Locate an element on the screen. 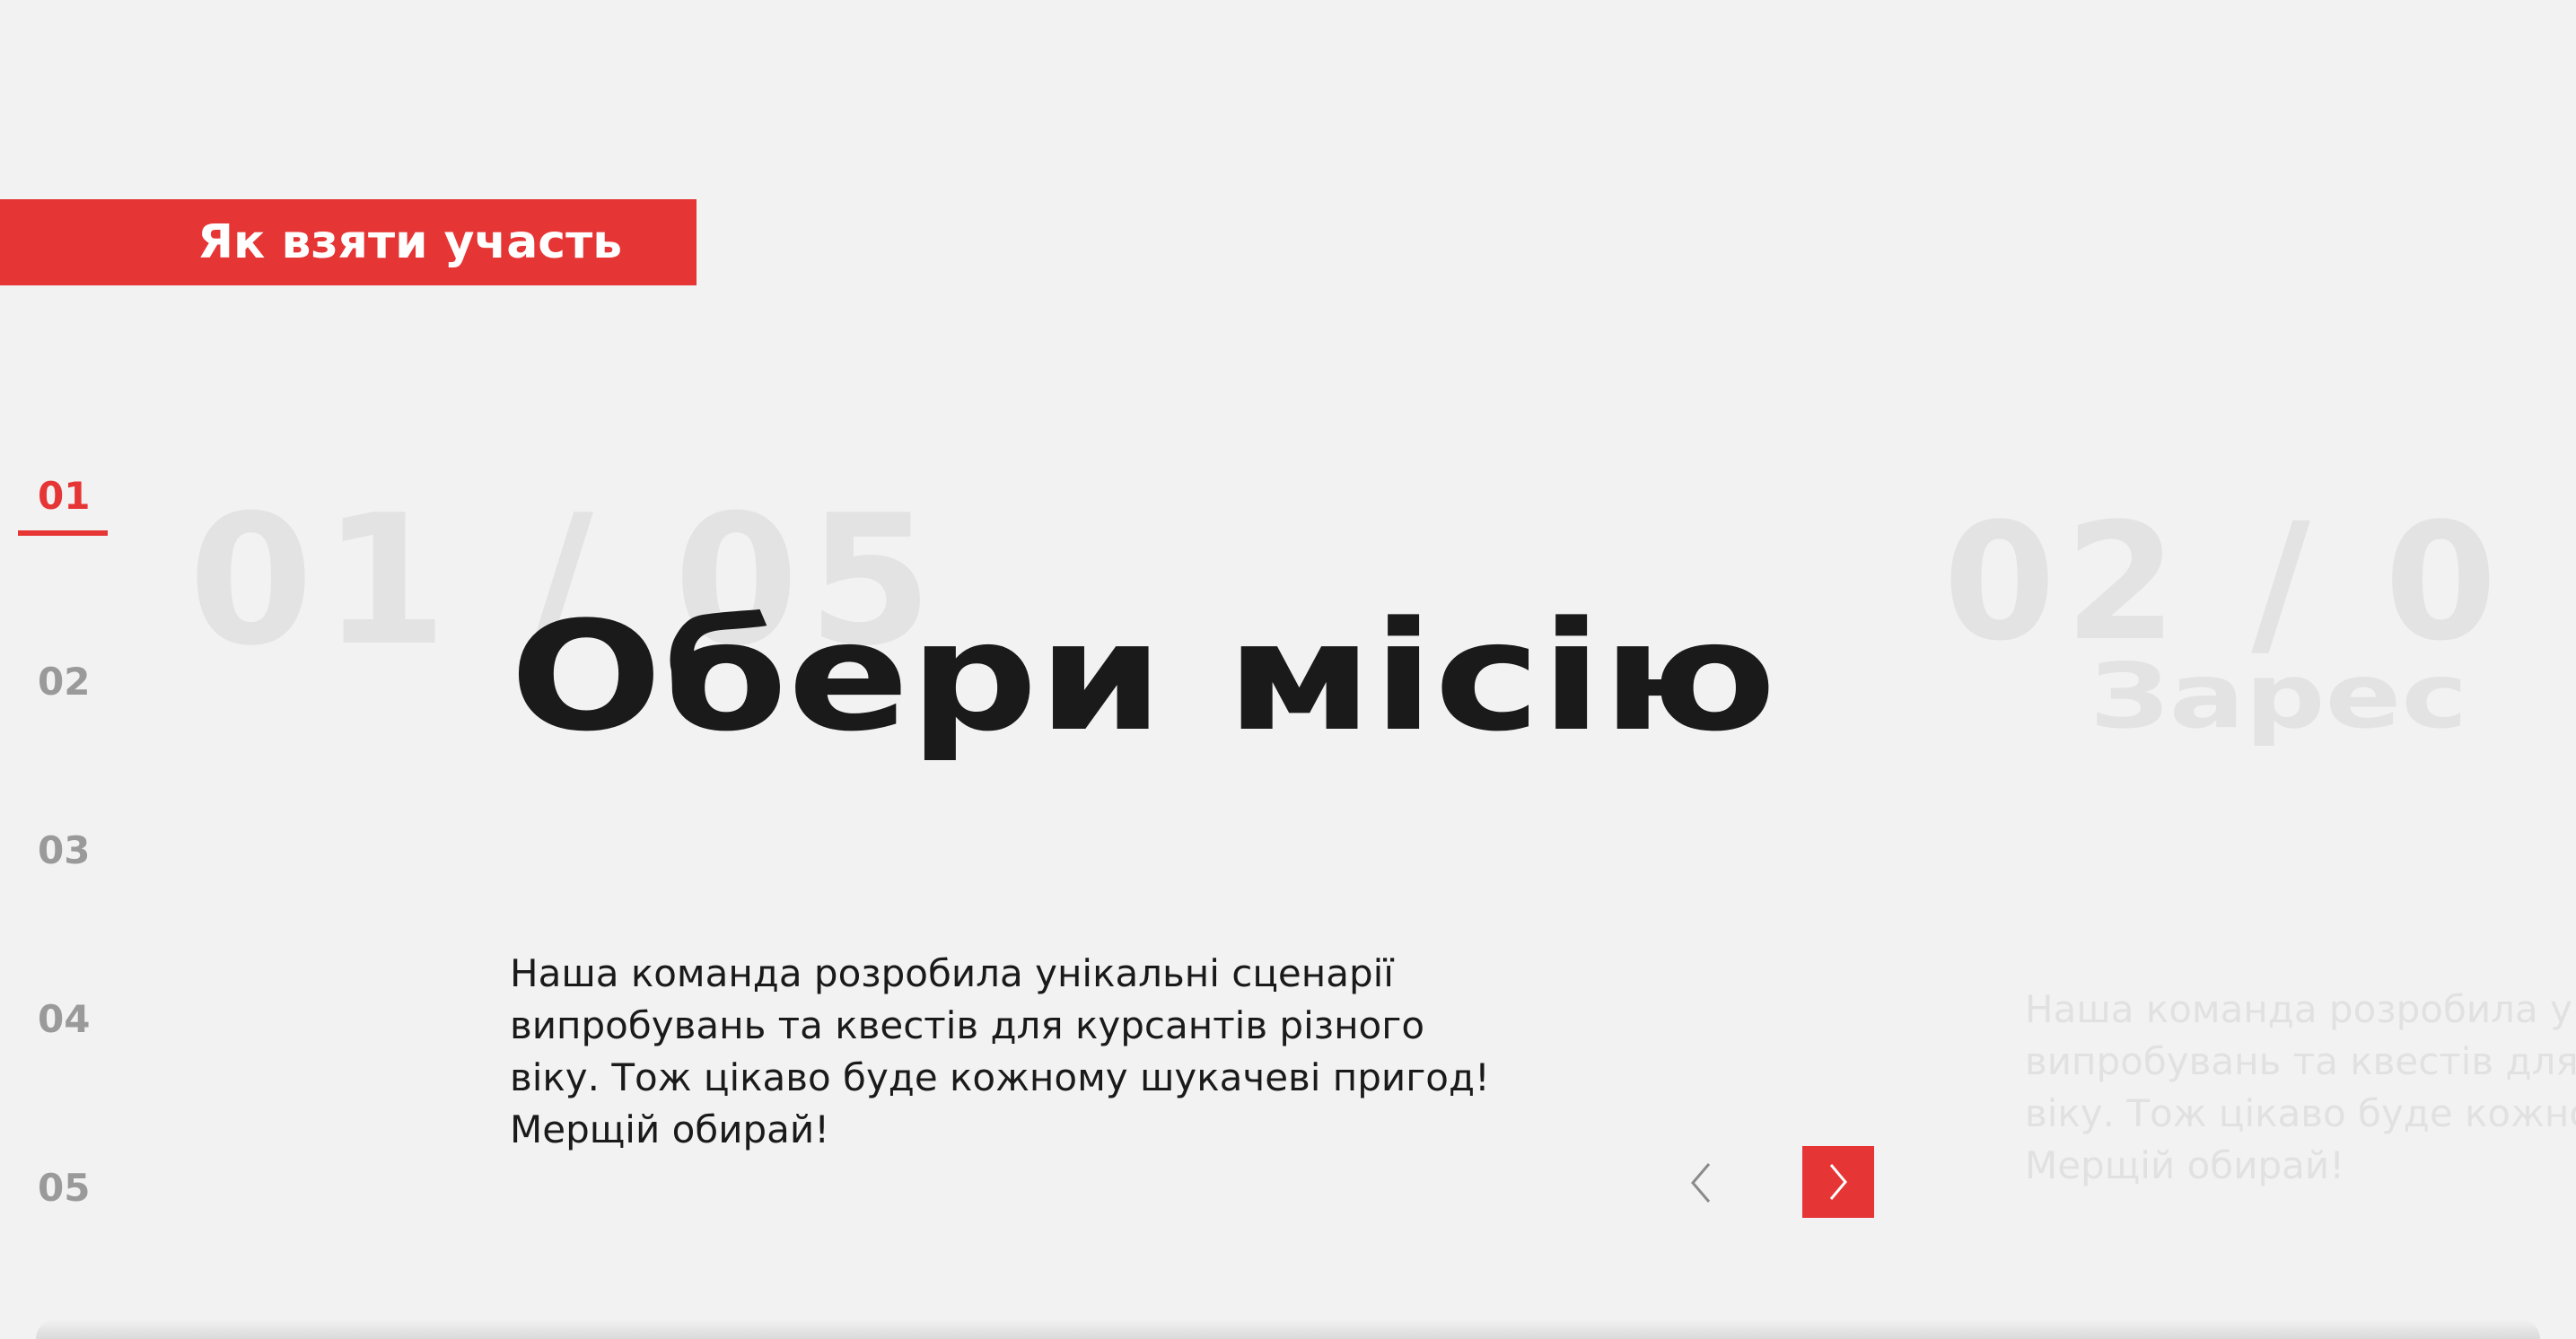  slide-counter: 02 / 0 is located at coordinates (2224, 583).